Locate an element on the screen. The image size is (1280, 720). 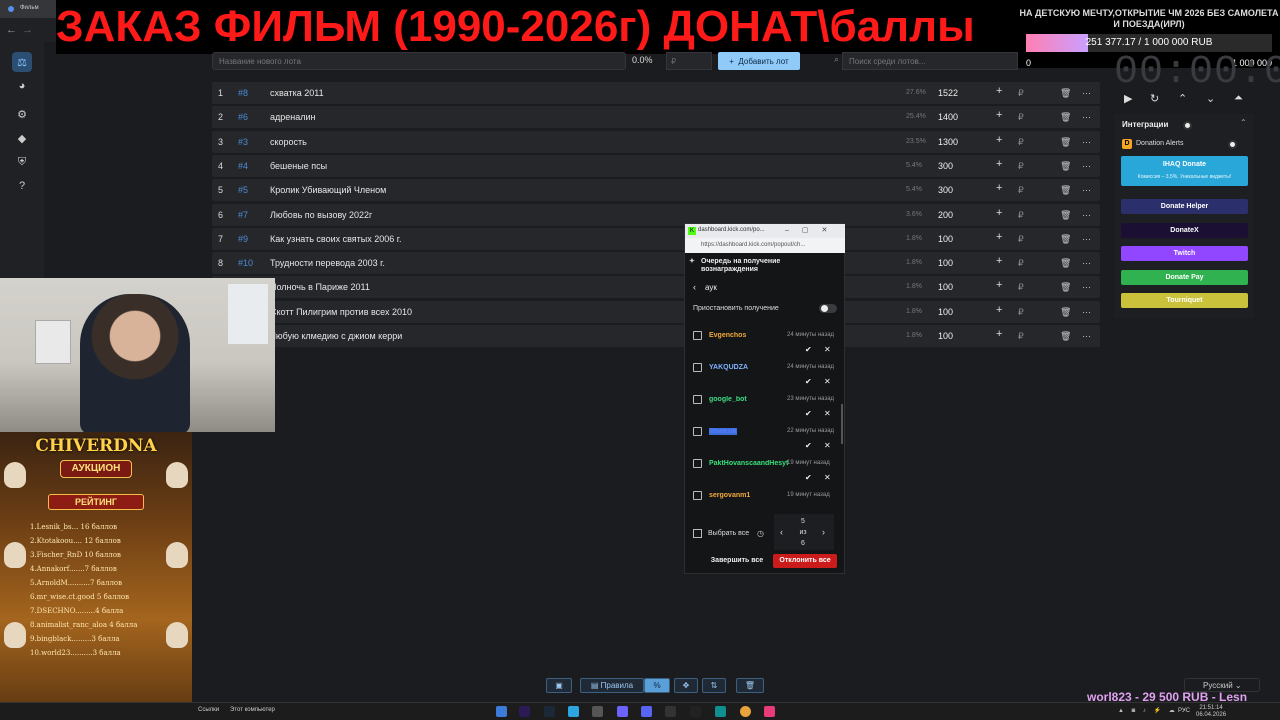
redeemer-name: google_bot is located at coordinates (728, 399).